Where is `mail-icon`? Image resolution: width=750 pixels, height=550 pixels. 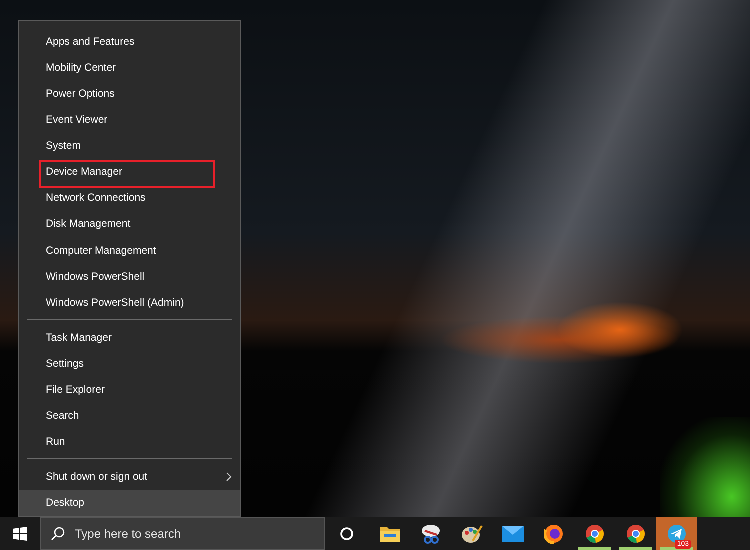 mail-icon is located at coordinates (513, 534).